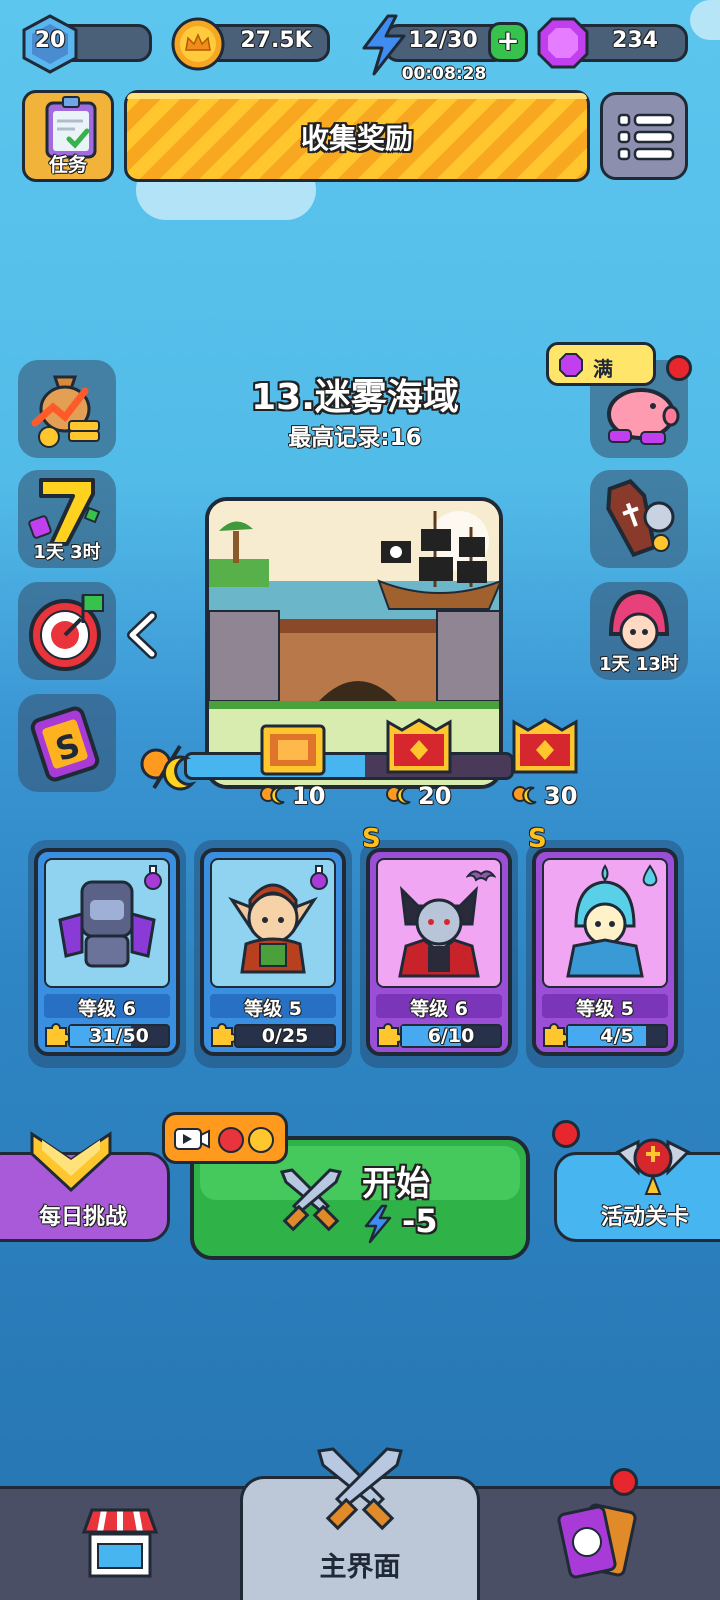  What do you see at coordinates (435, 796) in the screenshot?
I see `chest-milestone-2: 20` at bounding box center [435, 796].